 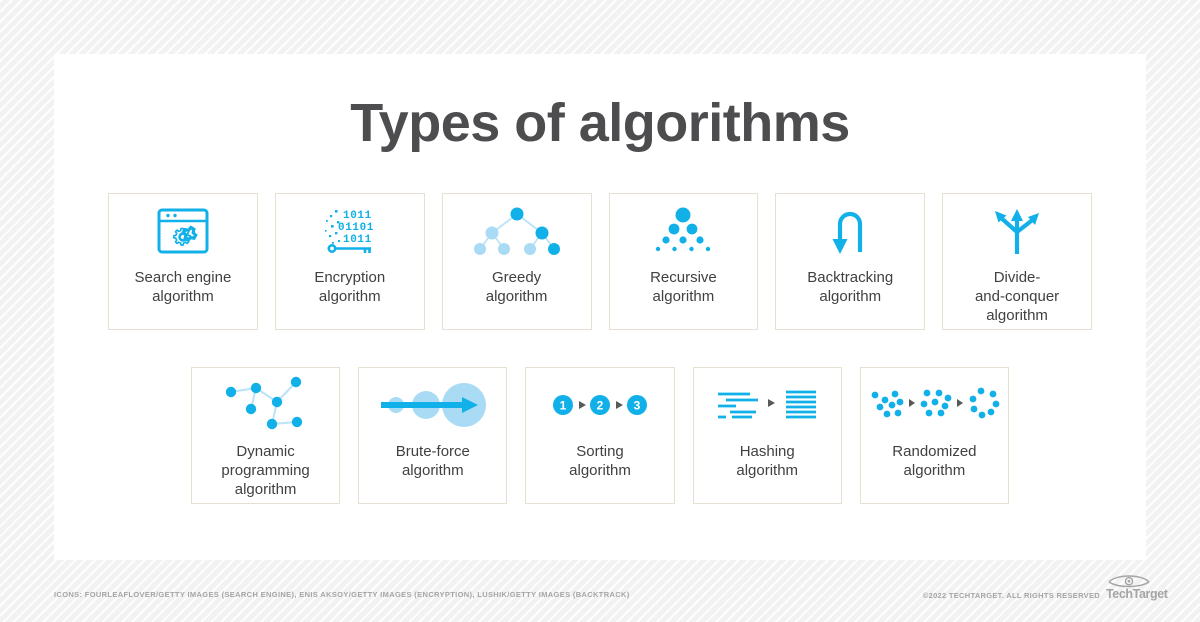 What do you see at coordinates (563, 406) in the screenshot?
I see `svg-text: 1` at bounding box center [563, 406].